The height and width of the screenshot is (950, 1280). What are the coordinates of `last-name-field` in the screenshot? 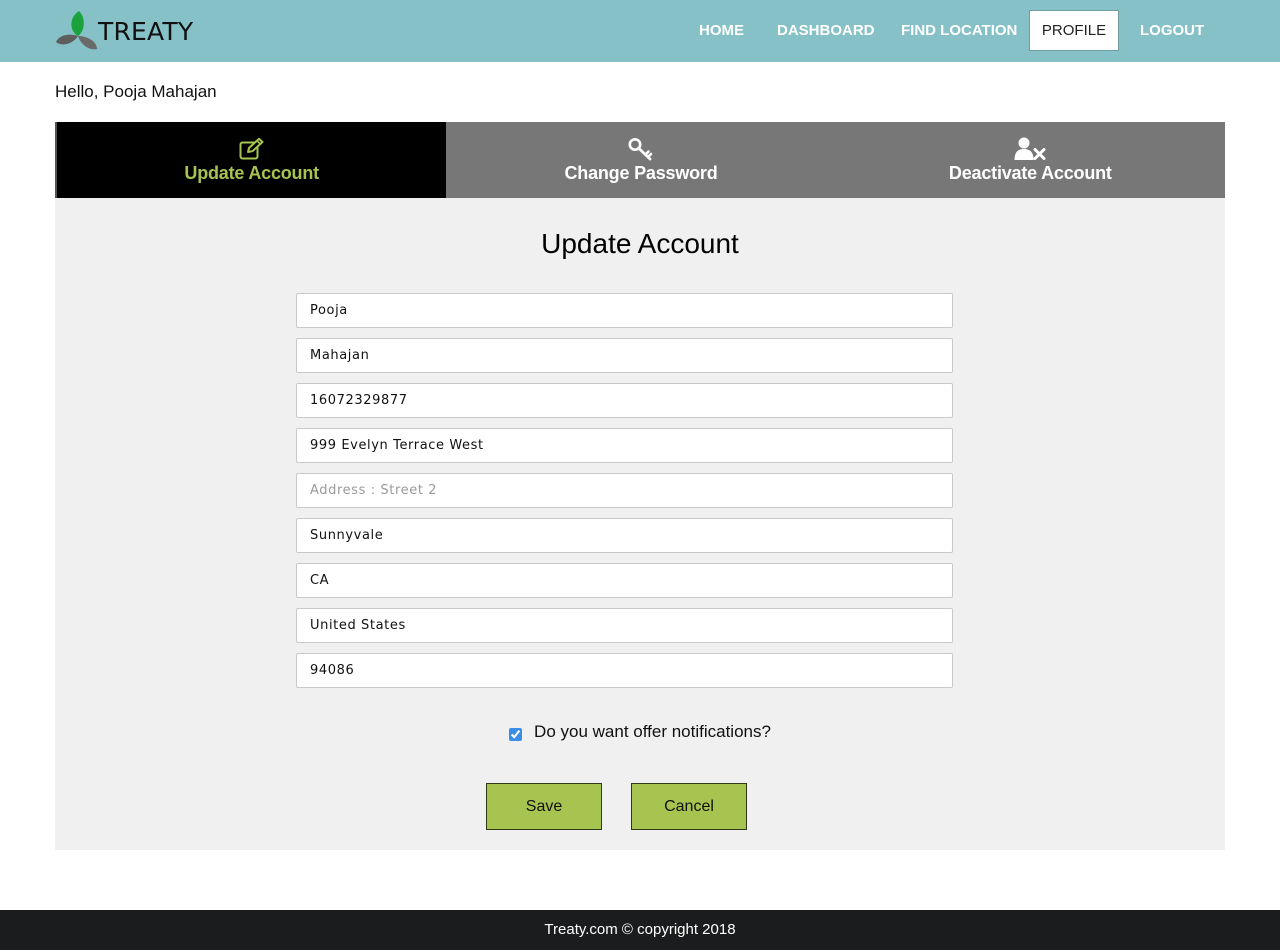 It's located at (624, 355).